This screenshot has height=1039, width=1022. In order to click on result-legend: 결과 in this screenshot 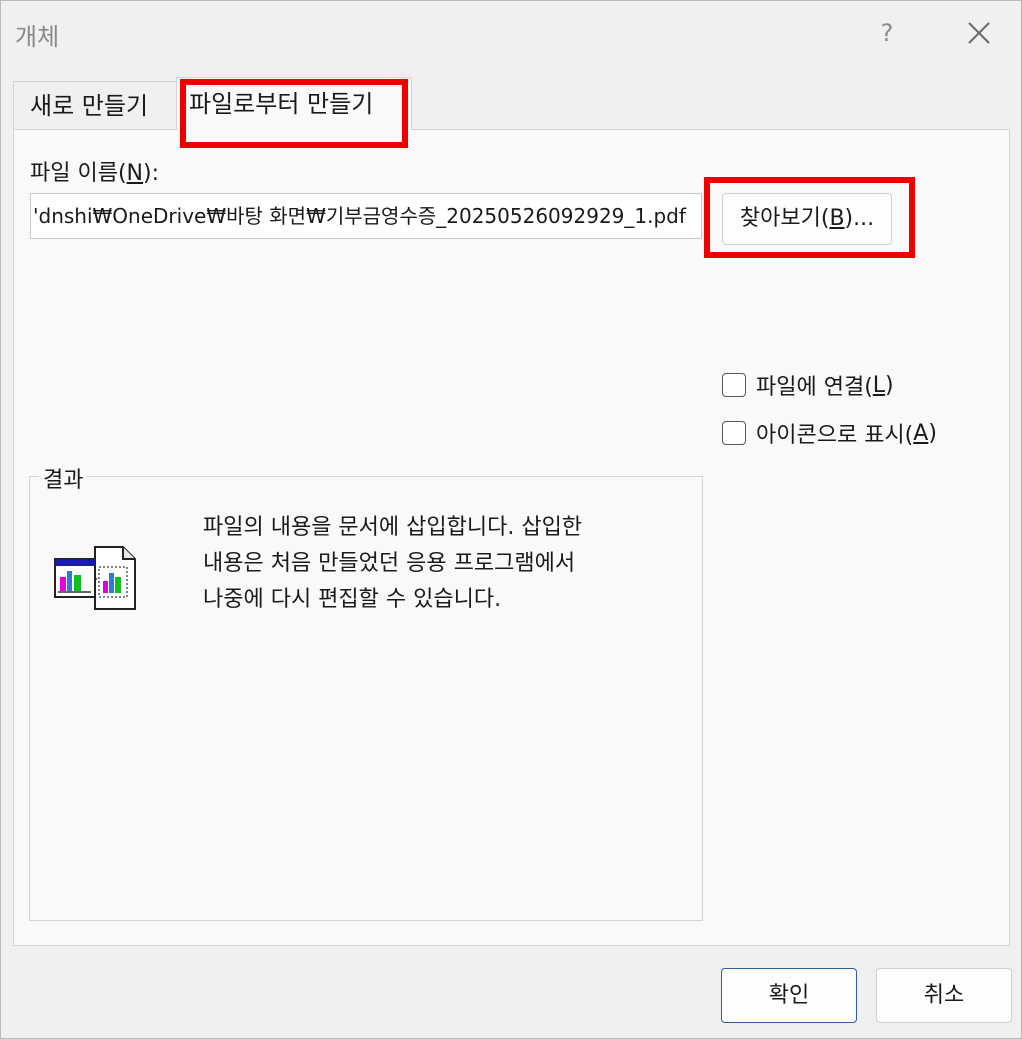, I will do `click(63, 478)`.